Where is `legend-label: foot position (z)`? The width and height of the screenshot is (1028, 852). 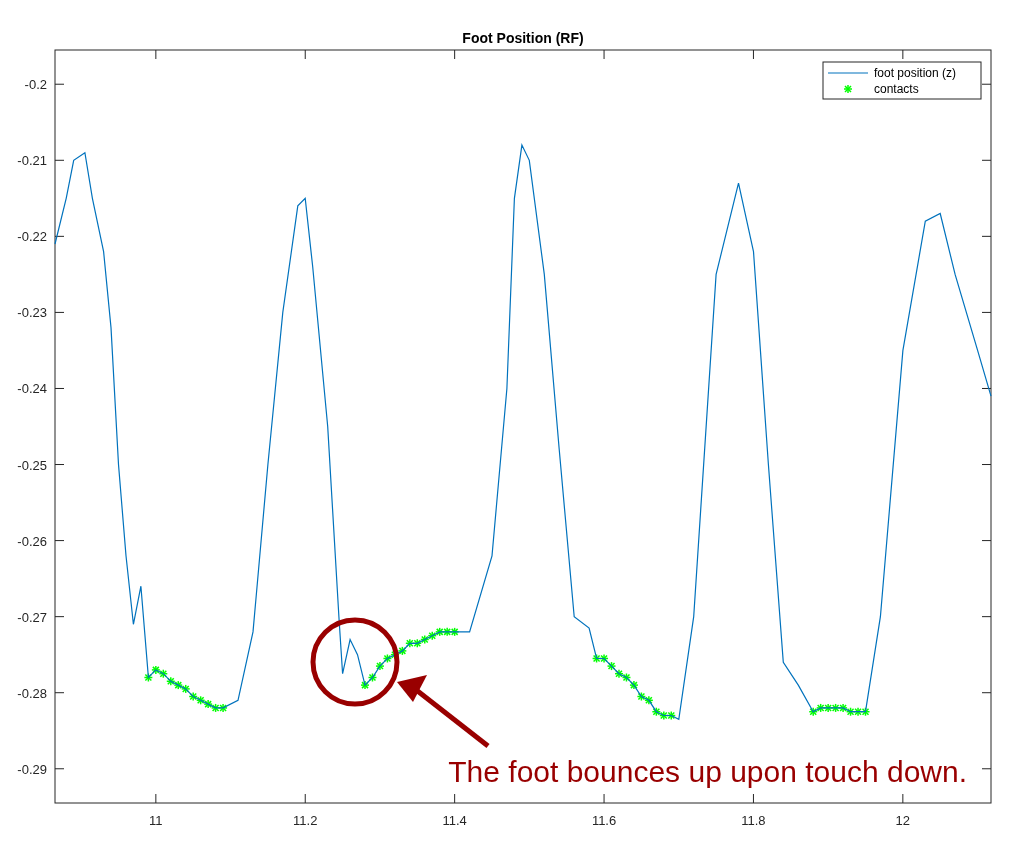 legend-label: foot position (z) is located at coordinates (915, 73).